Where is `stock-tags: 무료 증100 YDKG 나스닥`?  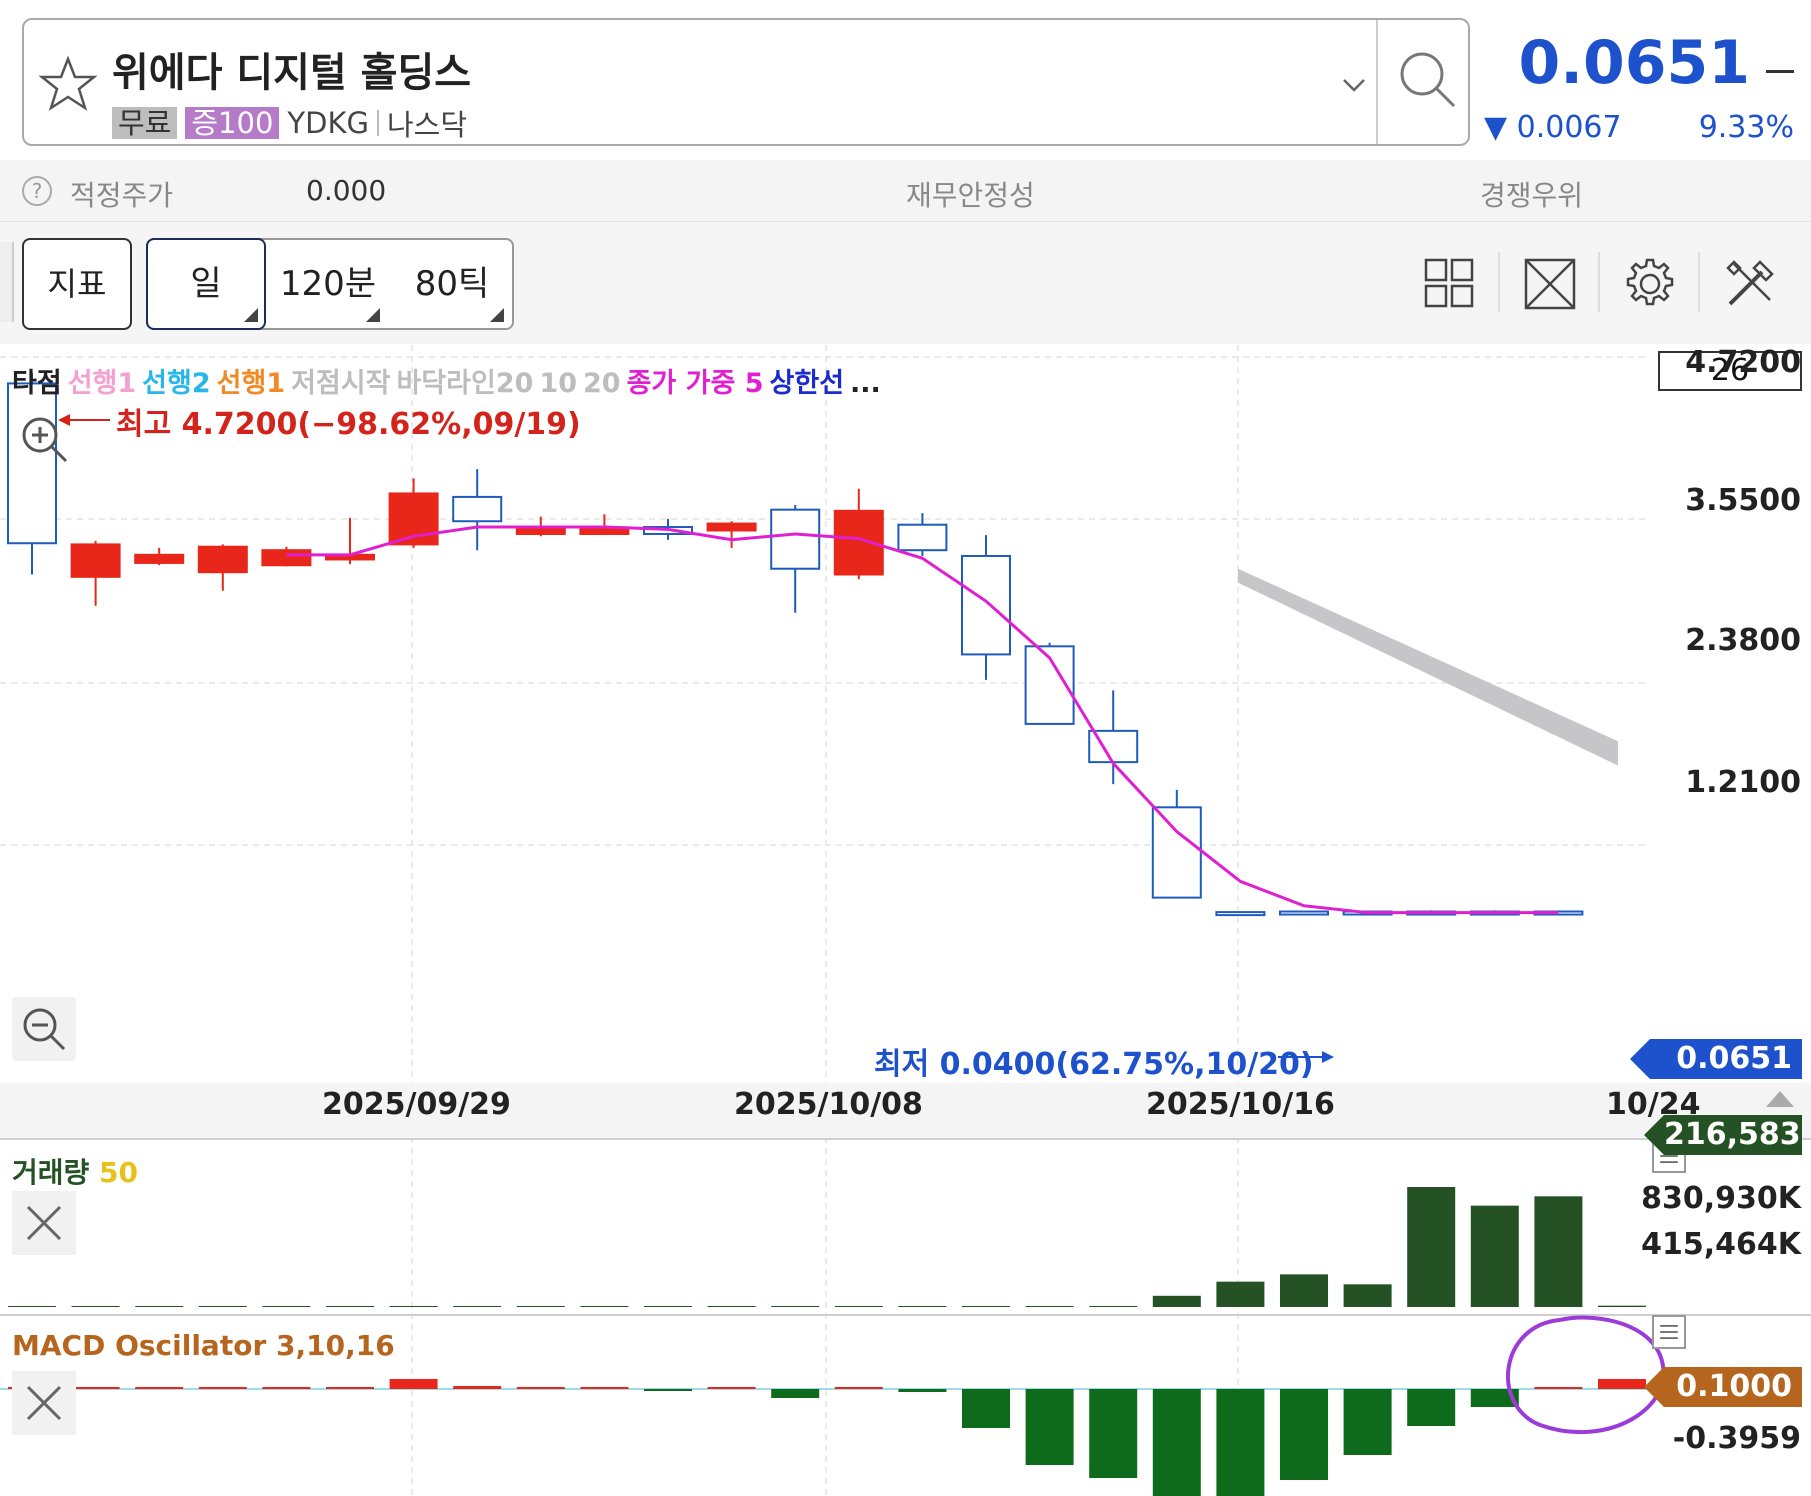 stock-tags: 무료 증100 YDKG 나스닥 is located at coordinates (289, 123).